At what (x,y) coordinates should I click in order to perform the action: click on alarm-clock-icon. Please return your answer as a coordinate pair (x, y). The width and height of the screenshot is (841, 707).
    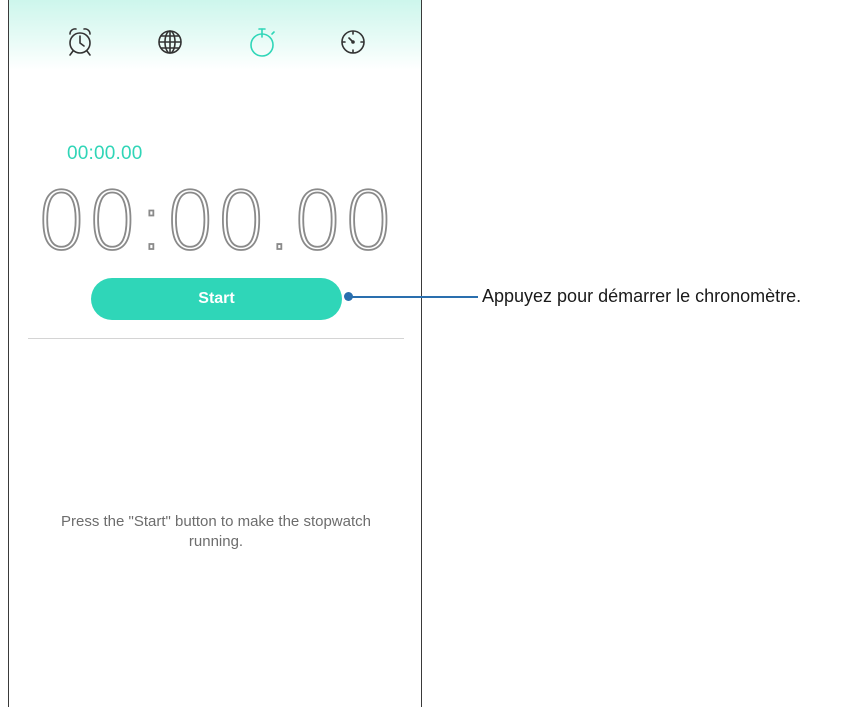
    Looking at the image, I should click on (80, 42).